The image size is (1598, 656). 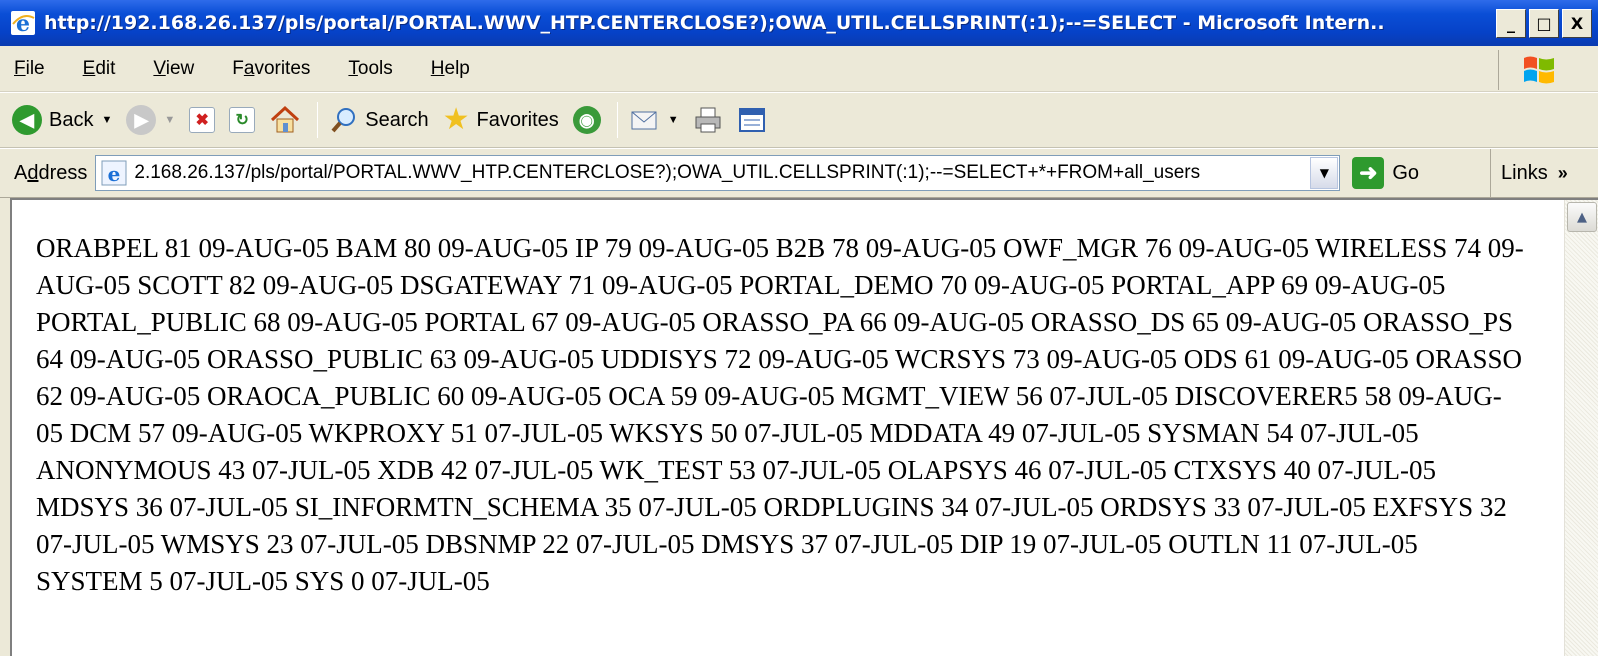 What do you see at coordinates (89, 68) in the screenshot?
I see `menu-edit-key: E` at bounding box center [89, 68].